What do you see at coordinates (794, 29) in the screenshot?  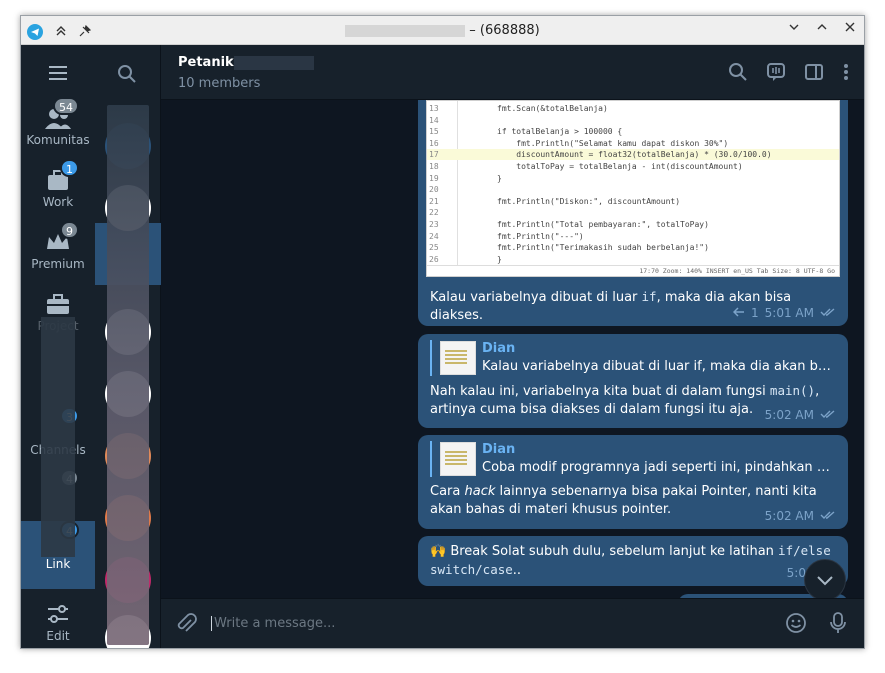 I see `minimize-button` at bounding box center [794, 29].